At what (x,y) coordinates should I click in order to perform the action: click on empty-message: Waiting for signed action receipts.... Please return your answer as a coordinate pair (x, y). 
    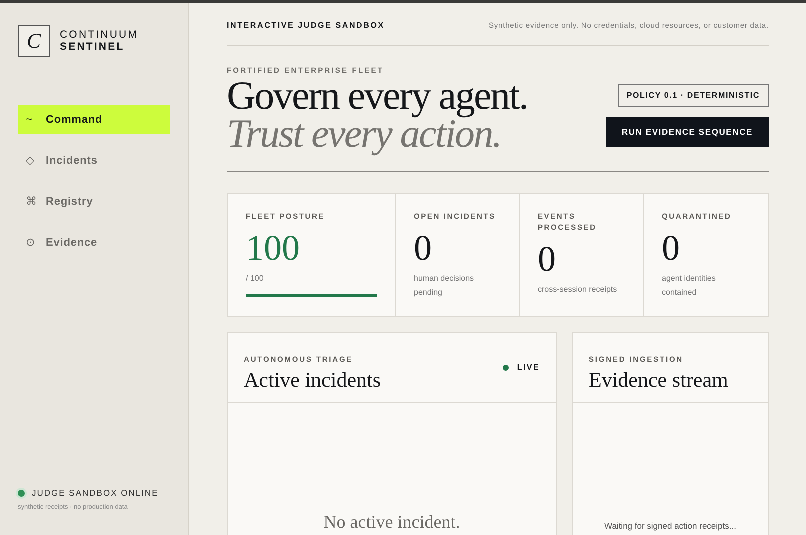
    Looking at the image, I should click on (670, 527).